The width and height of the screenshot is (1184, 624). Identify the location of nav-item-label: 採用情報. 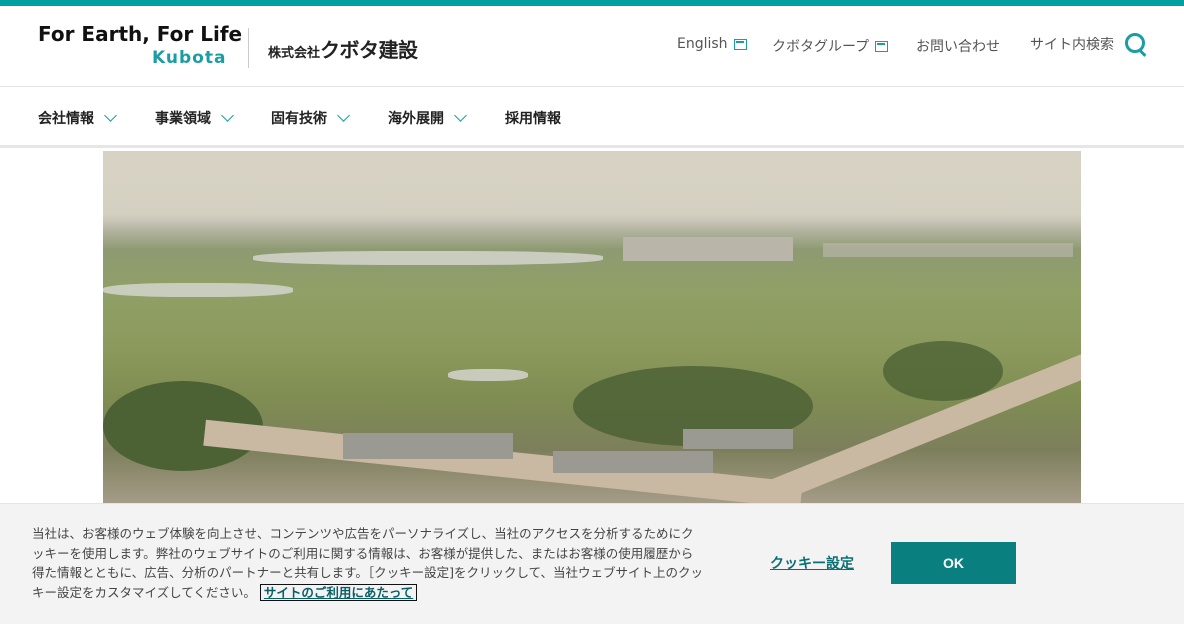
(533, 119).